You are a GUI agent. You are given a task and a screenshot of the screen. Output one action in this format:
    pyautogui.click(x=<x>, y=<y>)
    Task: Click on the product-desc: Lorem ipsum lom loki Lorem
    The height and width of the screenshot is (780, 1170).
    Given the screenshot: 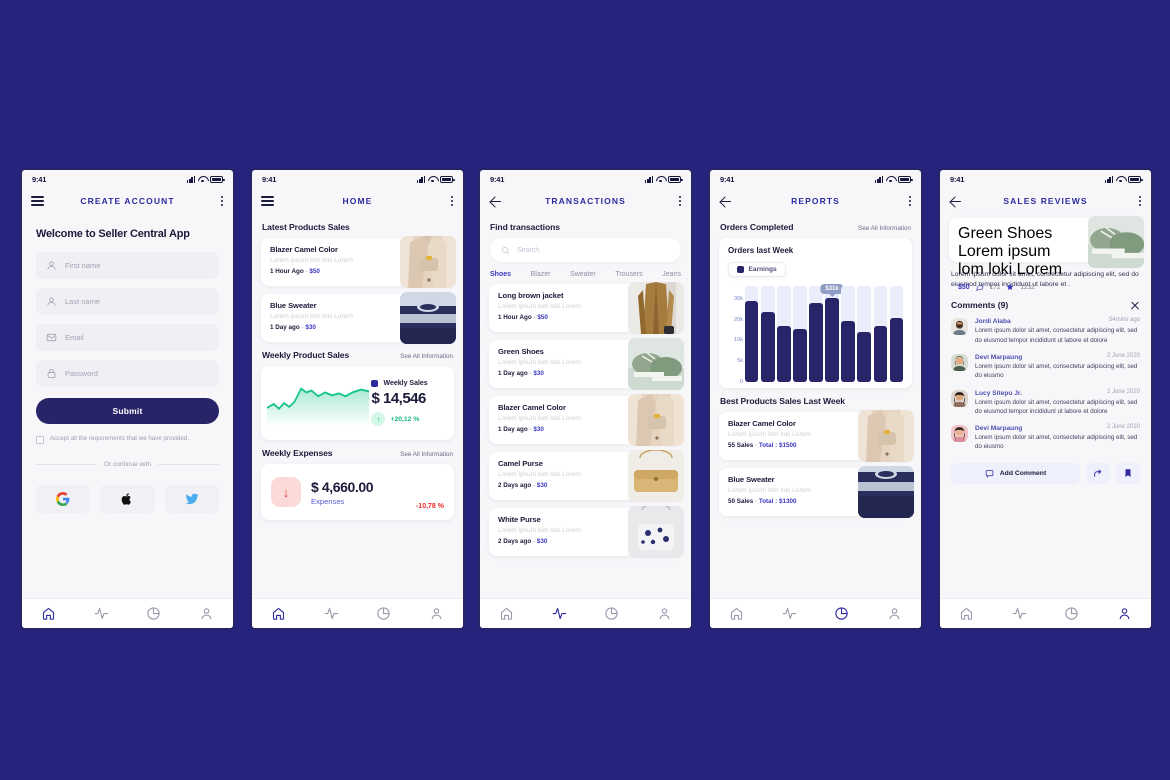 What is the action you would take?
    pyautogui.click(x=539, y=306)
    